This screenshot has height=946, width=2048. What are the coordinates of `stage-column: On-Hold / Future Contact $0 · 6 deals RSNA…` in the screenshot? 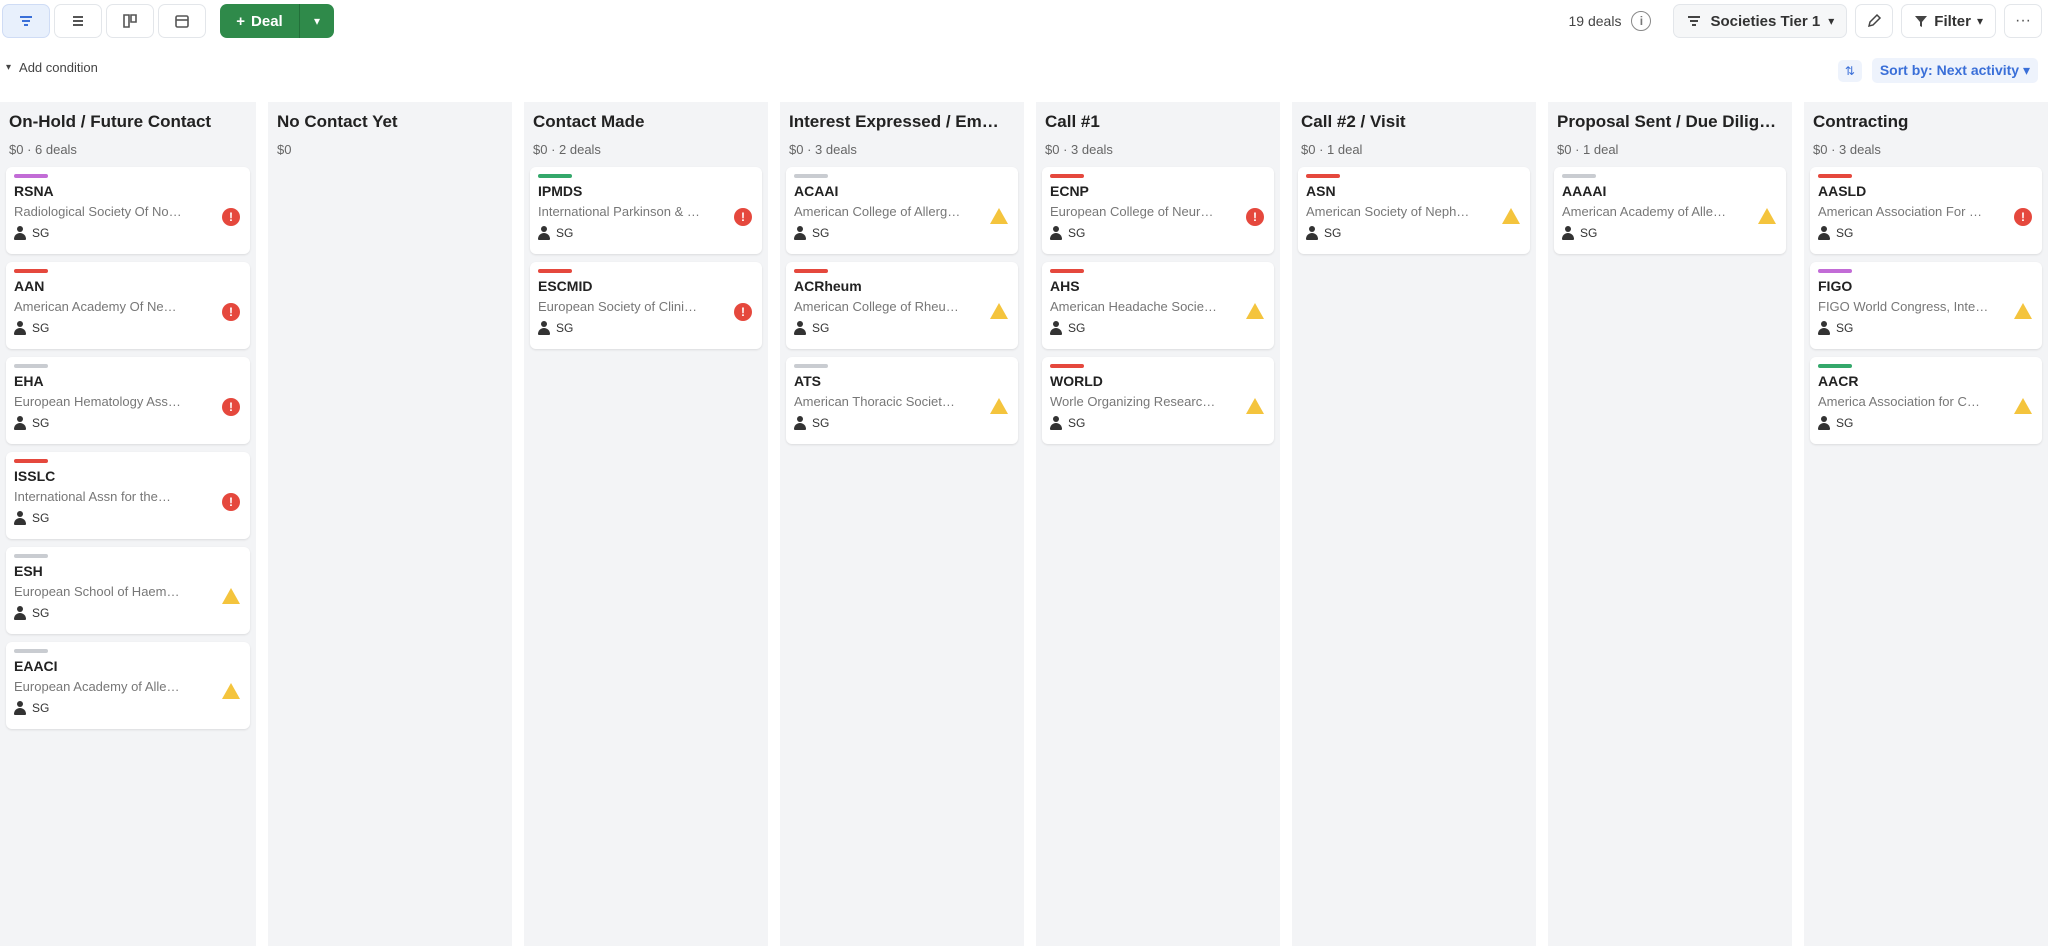 It's located at (128, 524).